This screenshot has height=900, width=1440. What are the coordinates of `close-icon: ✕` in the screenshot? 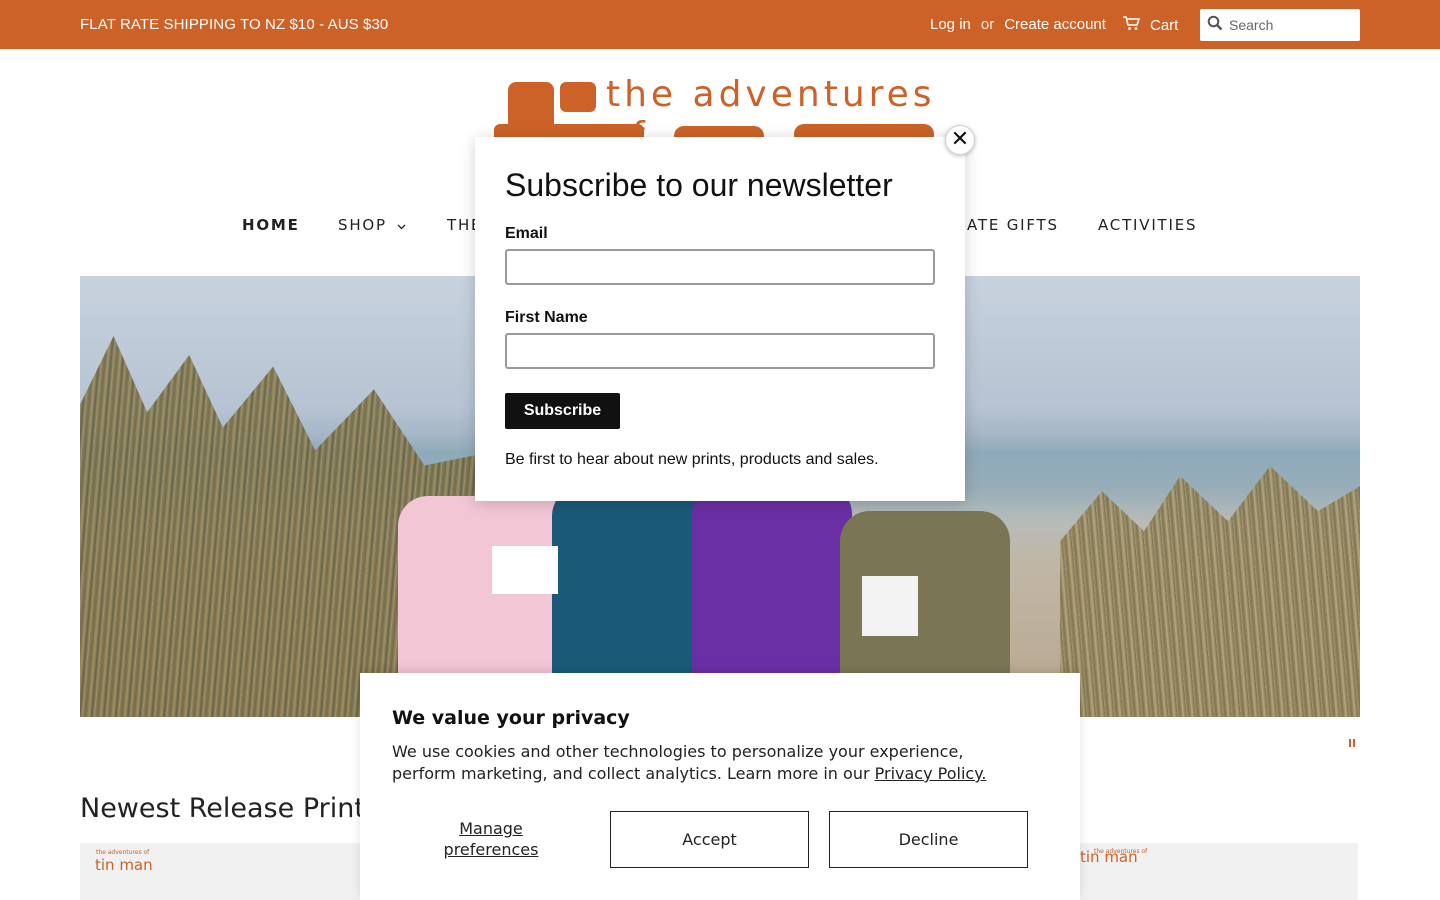 It's located at (960, 140).